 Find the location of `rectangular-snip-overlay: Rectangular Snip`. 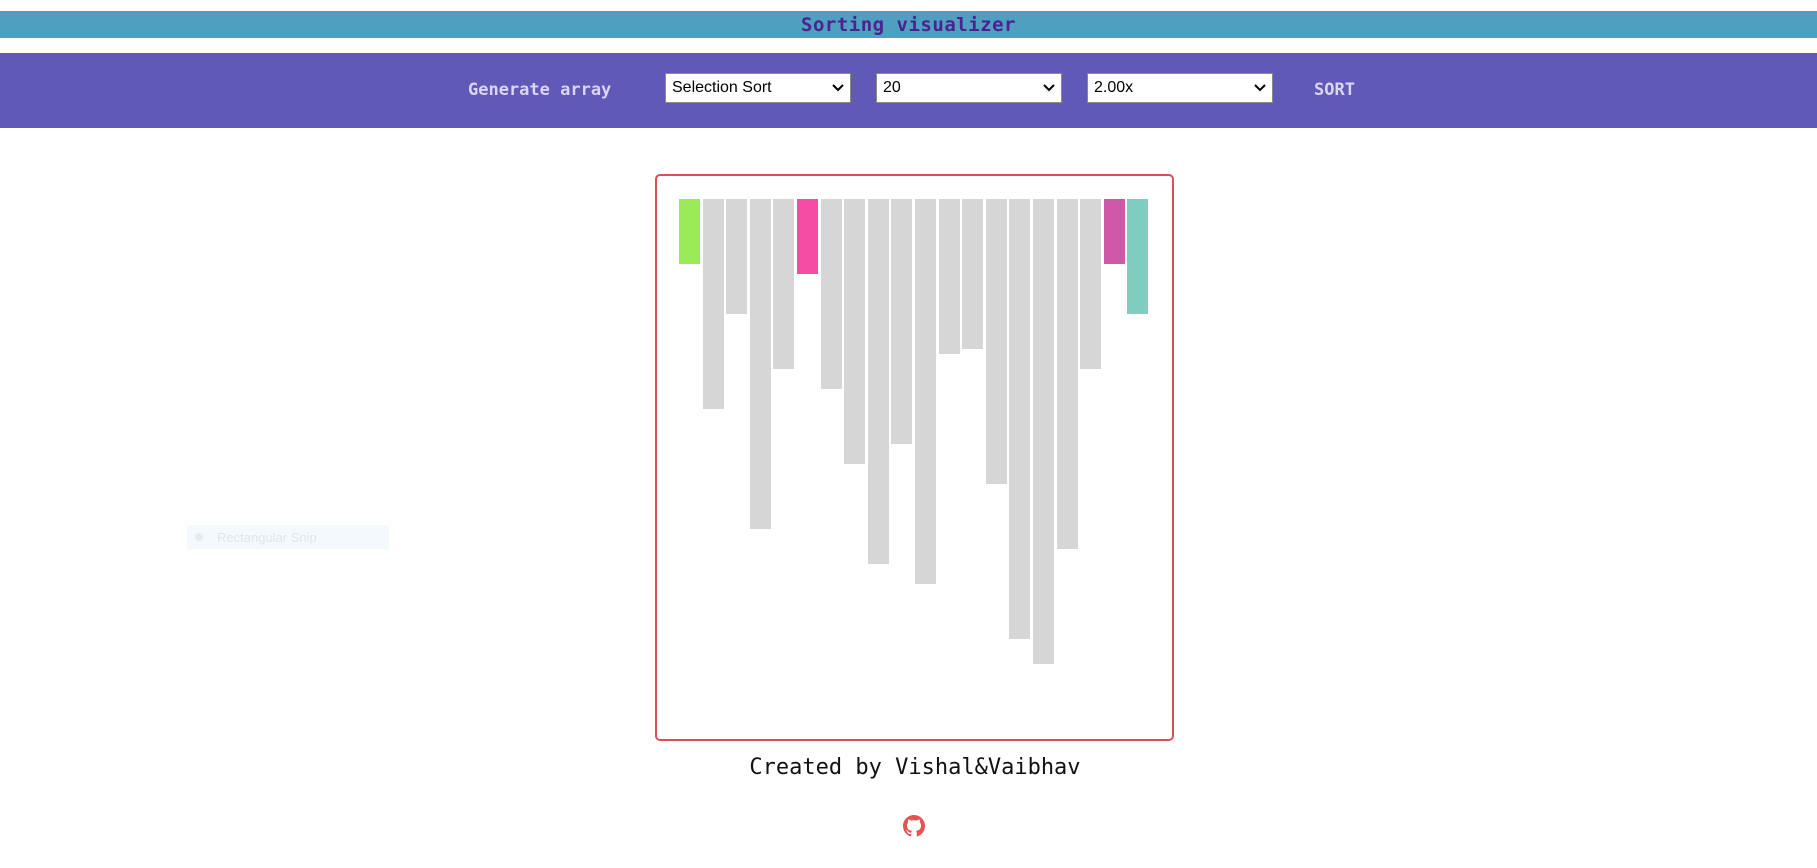

rectangular-snip-overlay: Rectangular Snip is located at coordinates (288, 537).